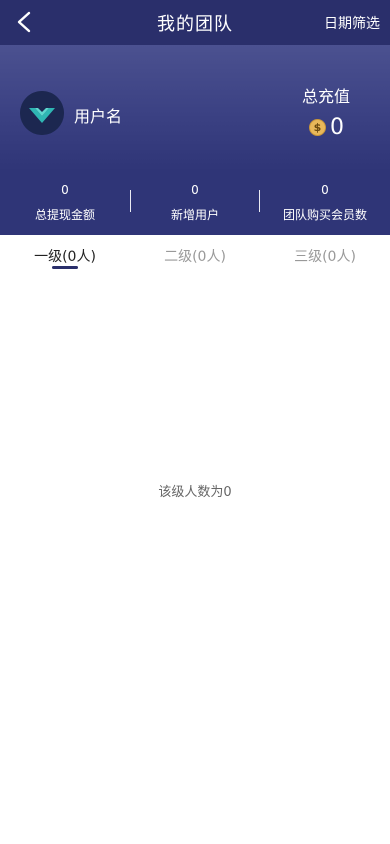 Image resolution: width=390 pixels, height=844 pixels. I want to click on stat-team-members: 0 团队购买会员数, so click(325, 203).